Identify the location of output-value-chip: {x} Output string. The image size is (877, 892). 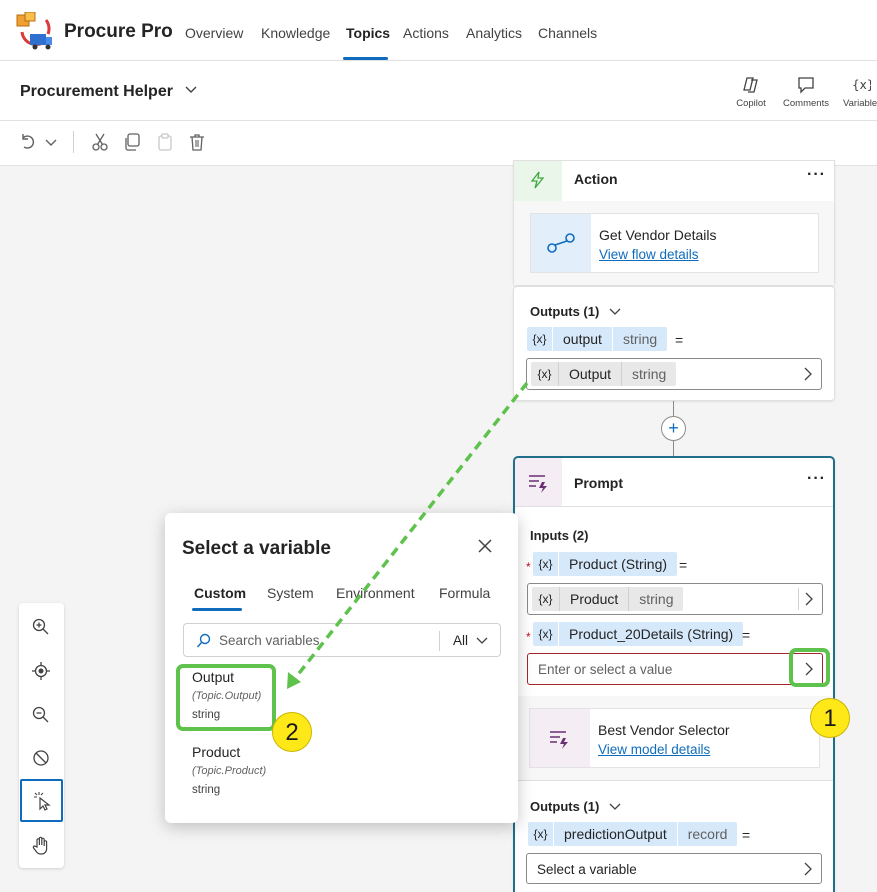
(604, 374).